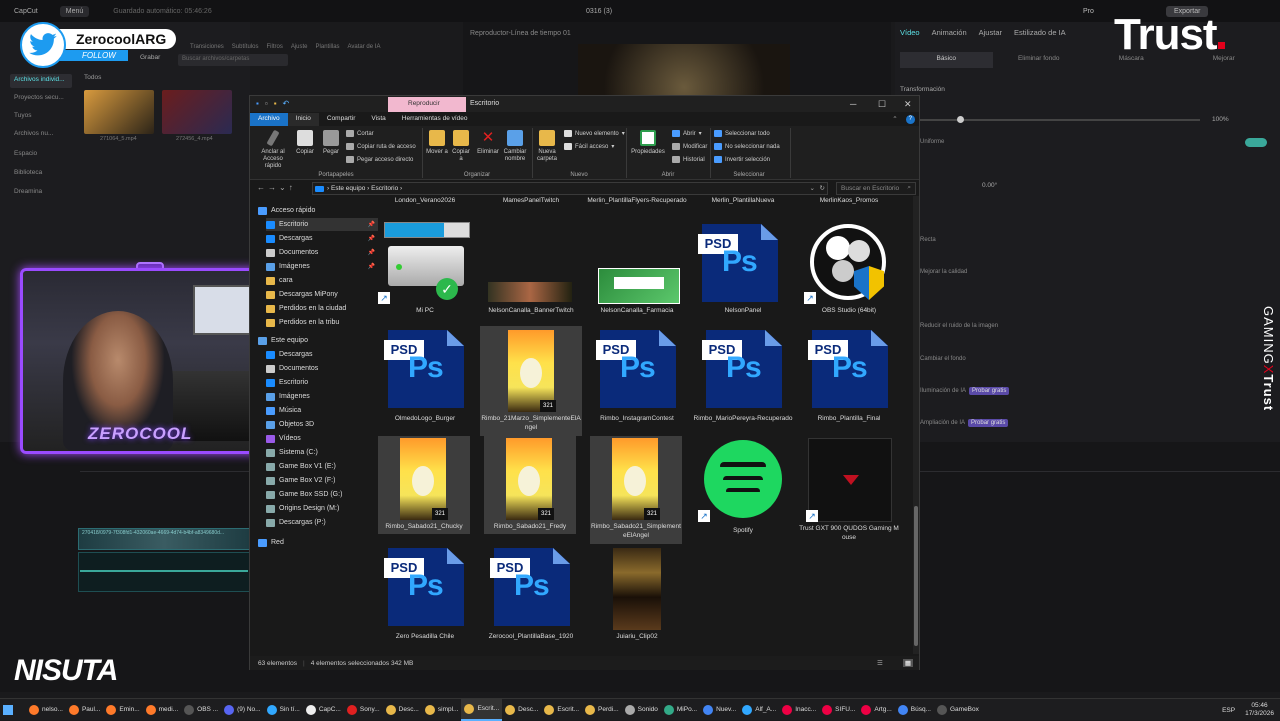 The image size is (1280, 721). Describe the element at coordinates (314, 340) in the screenshot. I see `nav-item: Este equipo` at that location.